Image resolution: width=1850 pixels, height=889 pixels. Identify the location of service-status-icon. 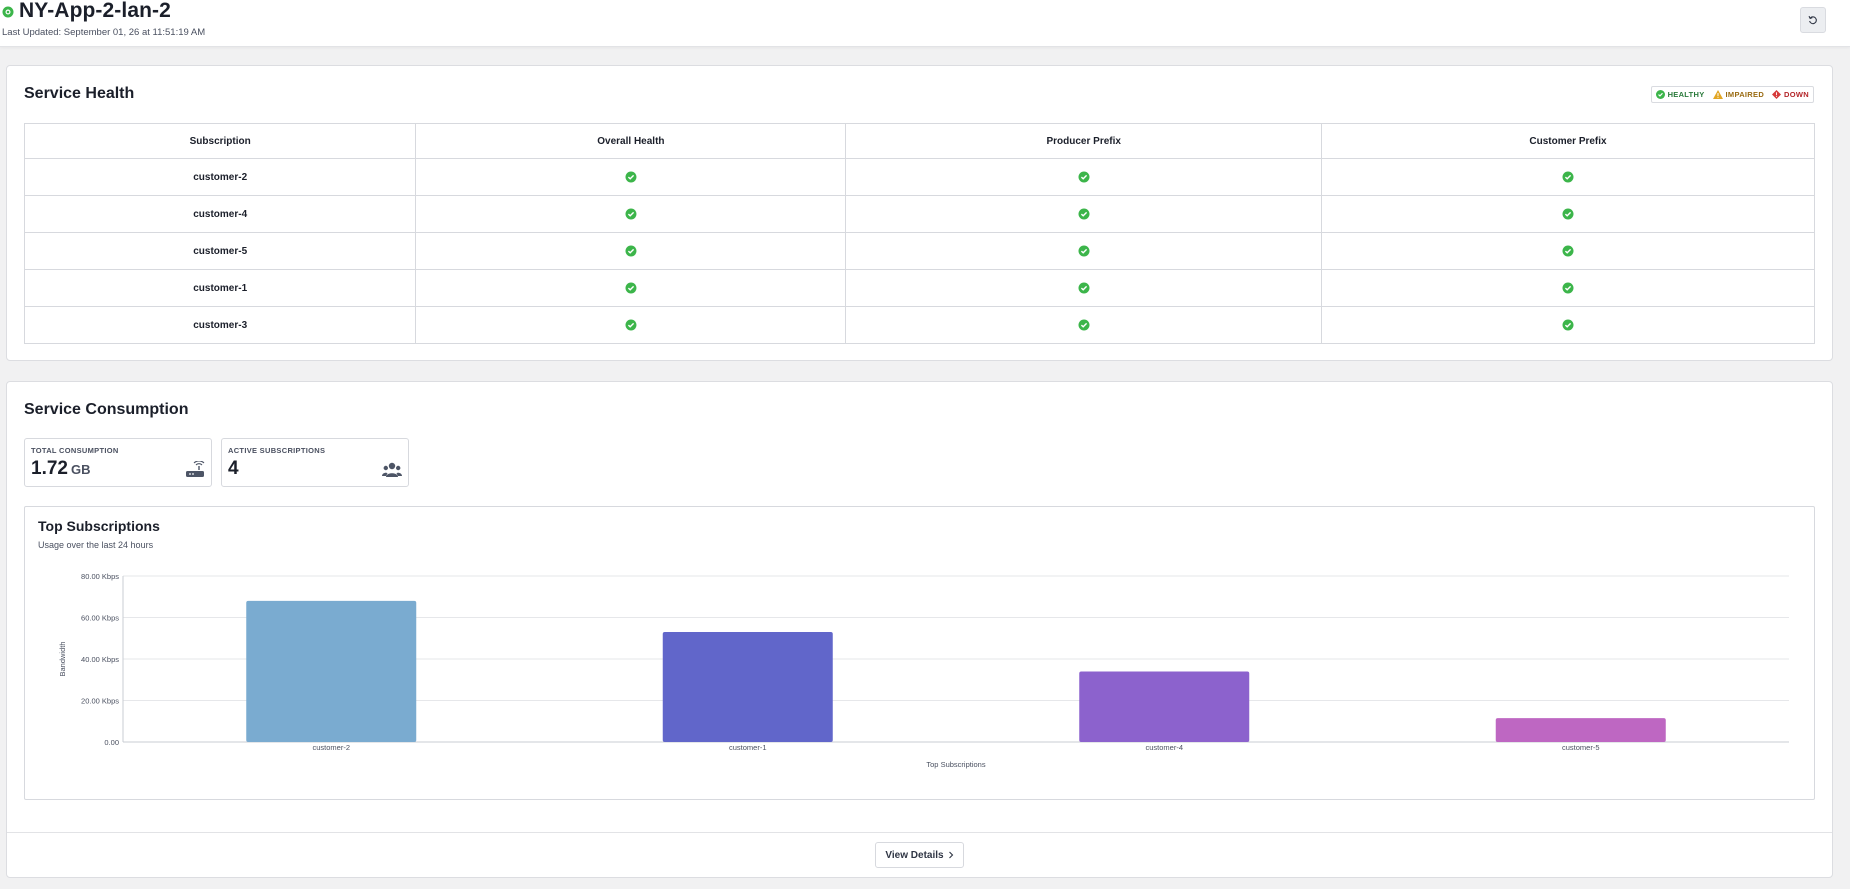
(8, 11).